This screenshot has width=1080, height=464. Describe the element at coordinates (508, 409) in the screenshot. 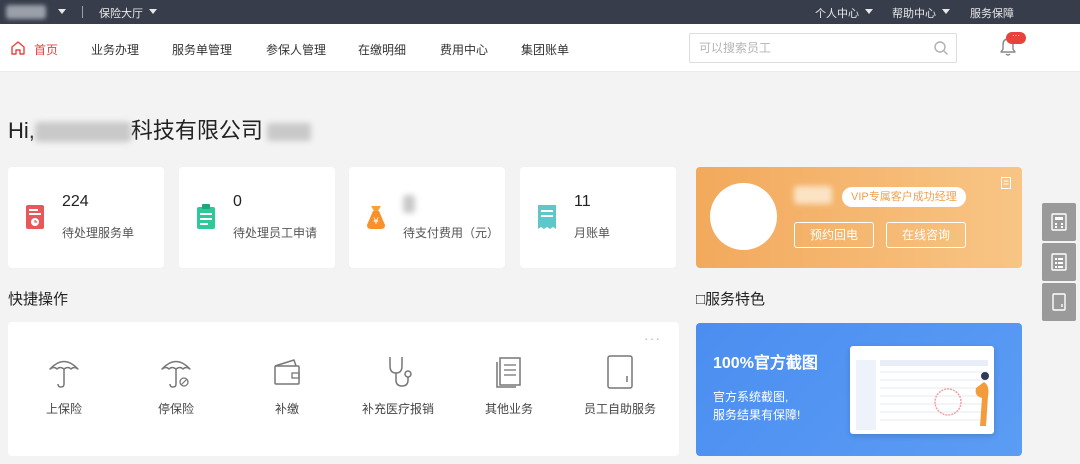

I see `quick-op-label: 其他业务` at that location.